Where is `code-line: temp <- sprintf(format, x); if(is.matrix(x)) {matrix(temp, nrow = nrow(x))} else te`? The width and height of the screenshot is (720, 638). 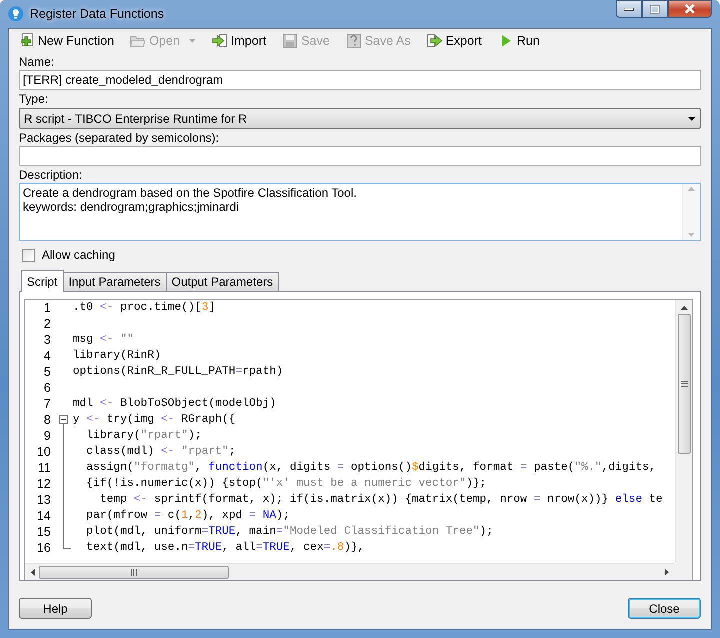 code-line: temp <- sprintf(format, x); if(is.matrix(x)) {matrix(temp, nrow = nrow(x))} else te is located at coordinates (381, 500).